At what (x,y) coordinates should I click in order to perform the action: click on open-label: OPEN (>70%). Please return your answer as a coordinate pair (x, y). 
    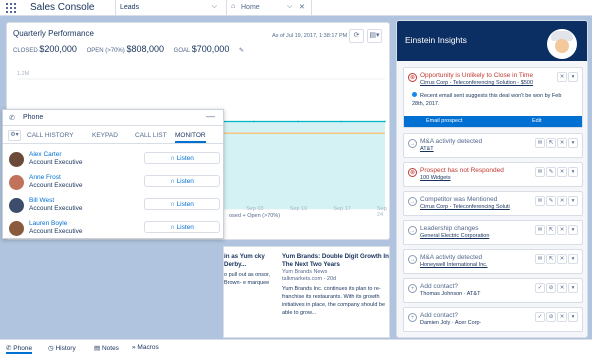
    Looking at the image, I should click on (105, 51).